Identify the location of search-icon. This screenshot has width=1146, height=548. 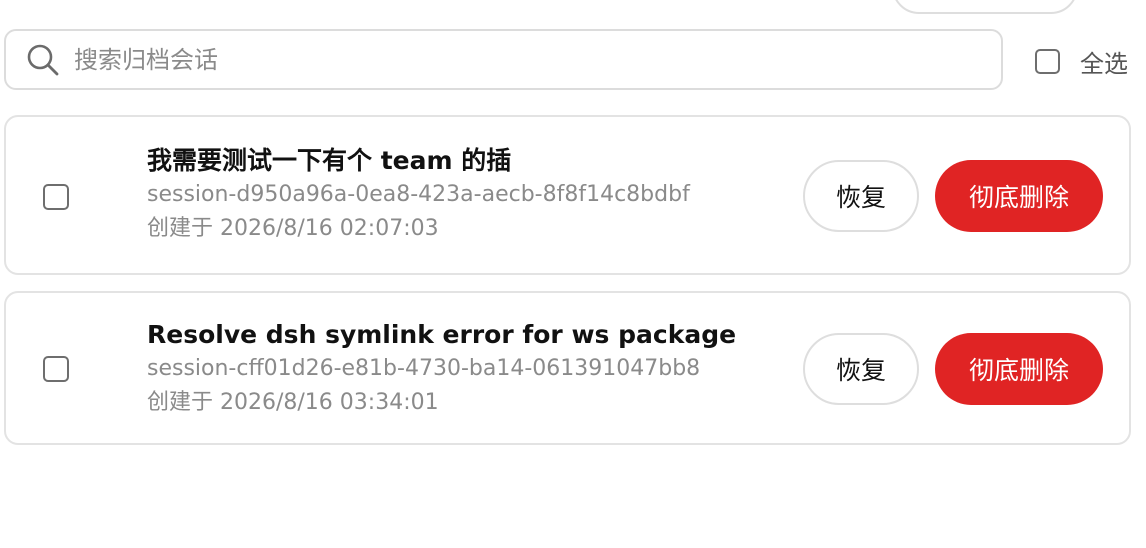
(43, 60).